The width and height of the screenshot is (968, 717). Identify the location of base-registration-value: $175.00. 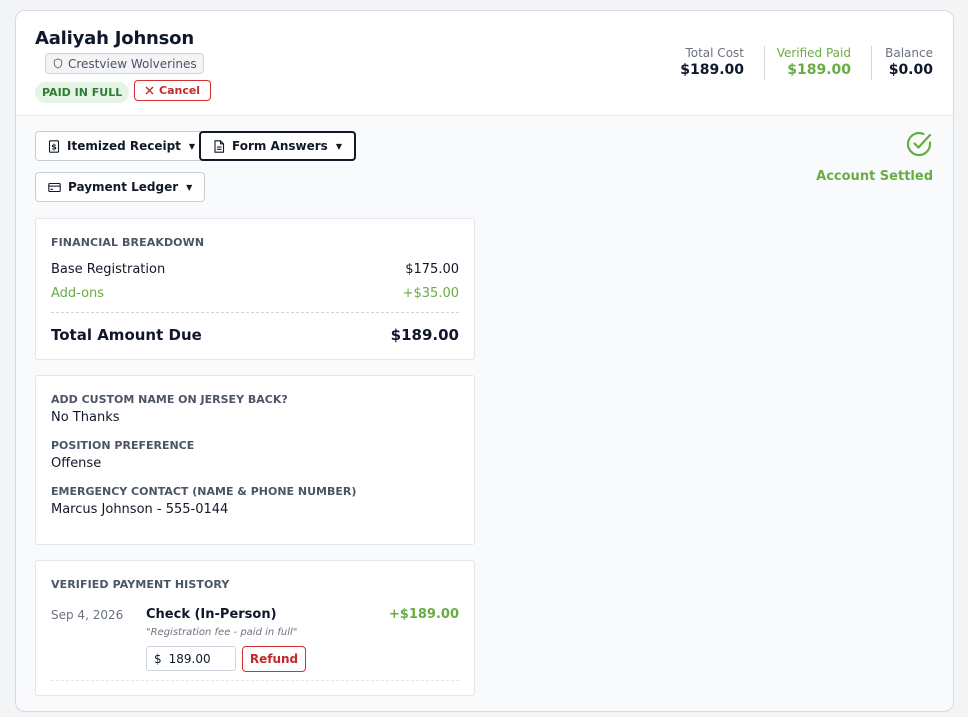
(432, 269).